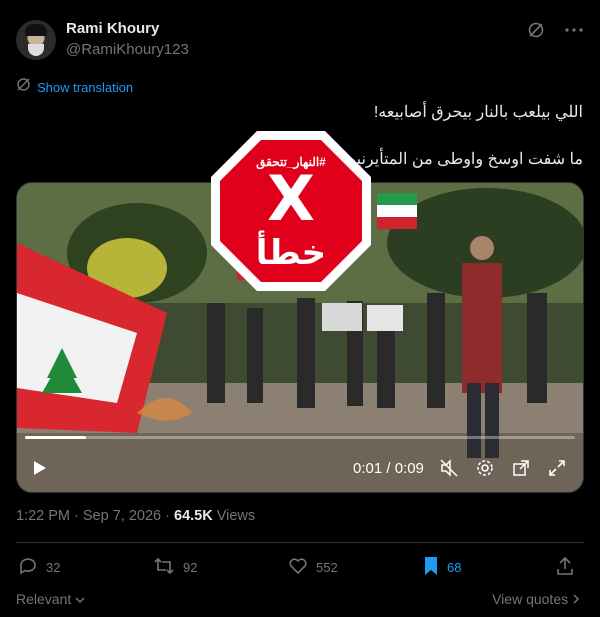 This screenshot has width=600, height=617. Describe the element at coordinates (234, 516) in the screenshot. I see `views-label: Views` at that location.